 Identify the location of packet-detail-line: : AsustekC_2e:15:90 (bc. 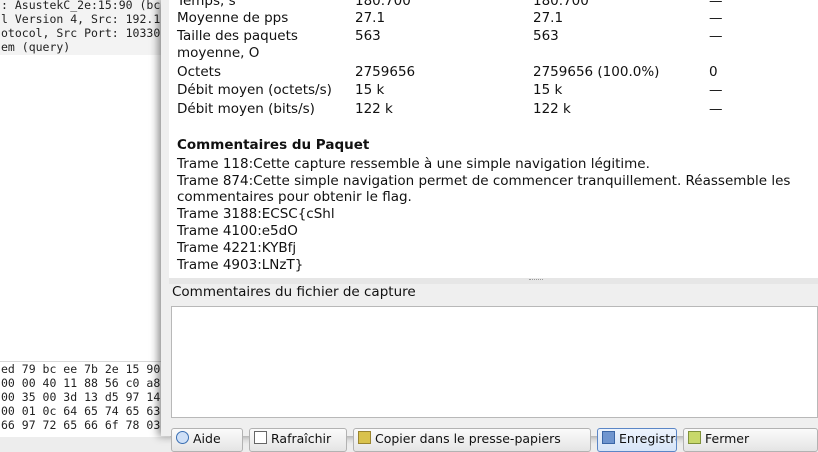
(80, 6).